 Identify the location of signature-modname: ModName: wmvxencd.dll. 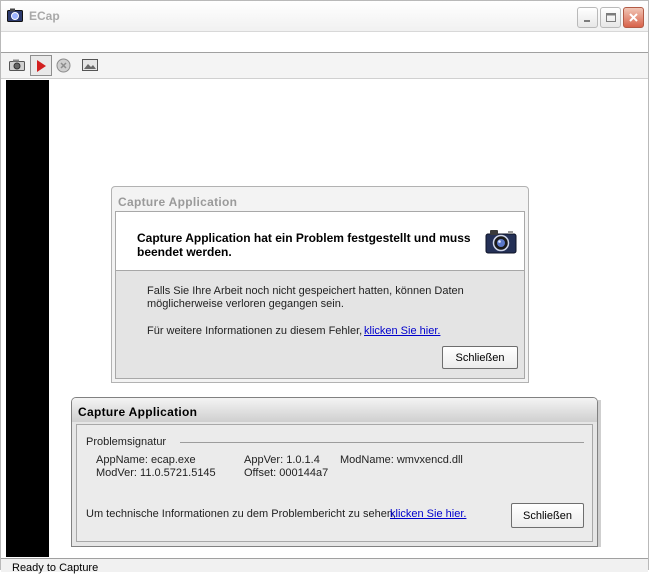
(401, 460).